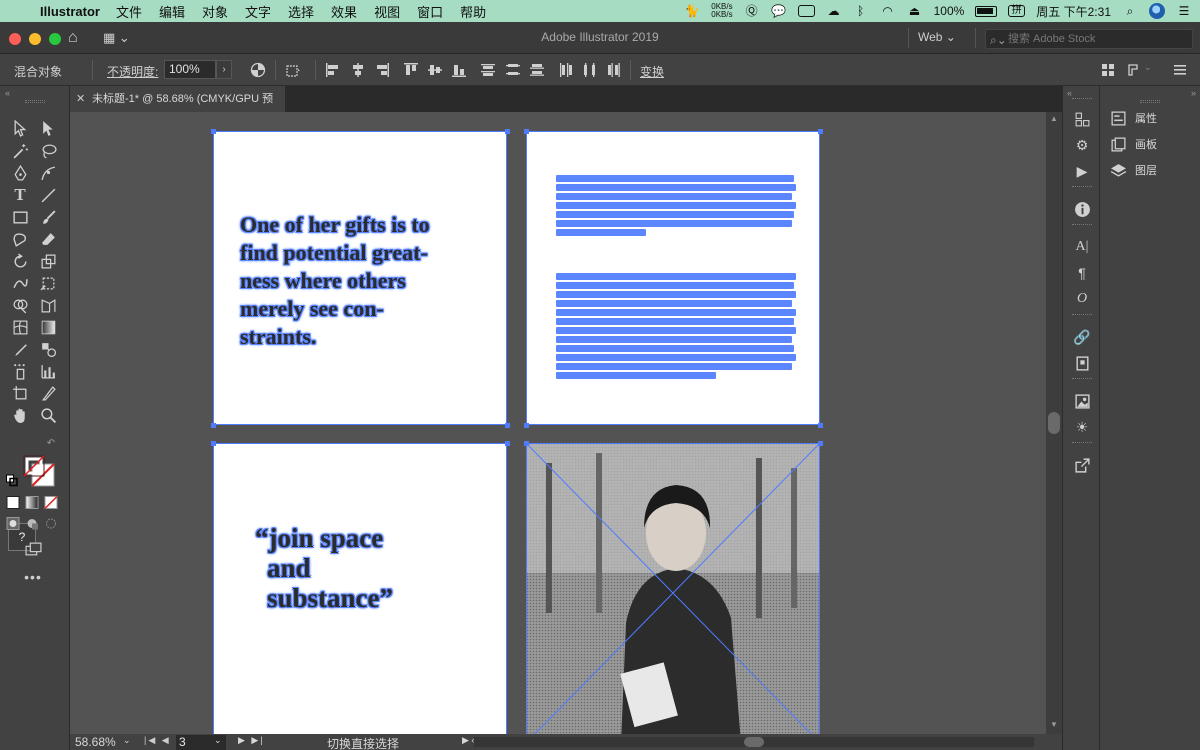  I want to click on artboard-dropdown-icon: ⌄, so click(218, 740).